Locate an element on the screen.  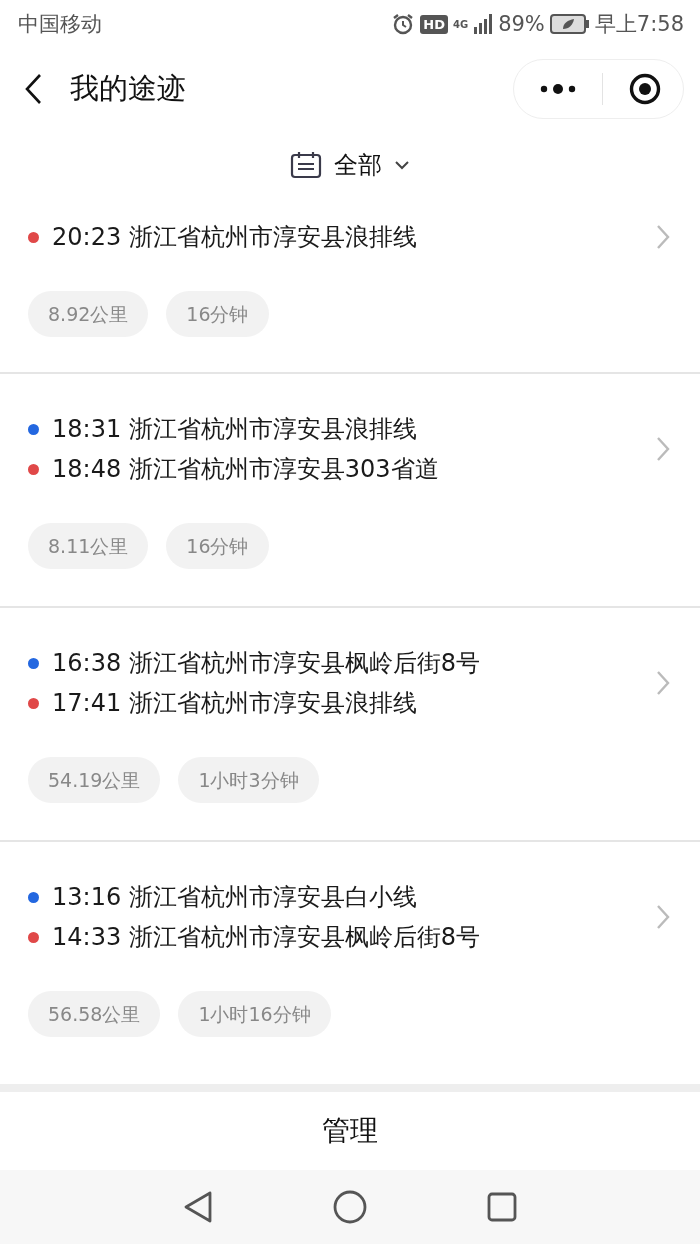
home-icon is located at coordinates (350, 1207).